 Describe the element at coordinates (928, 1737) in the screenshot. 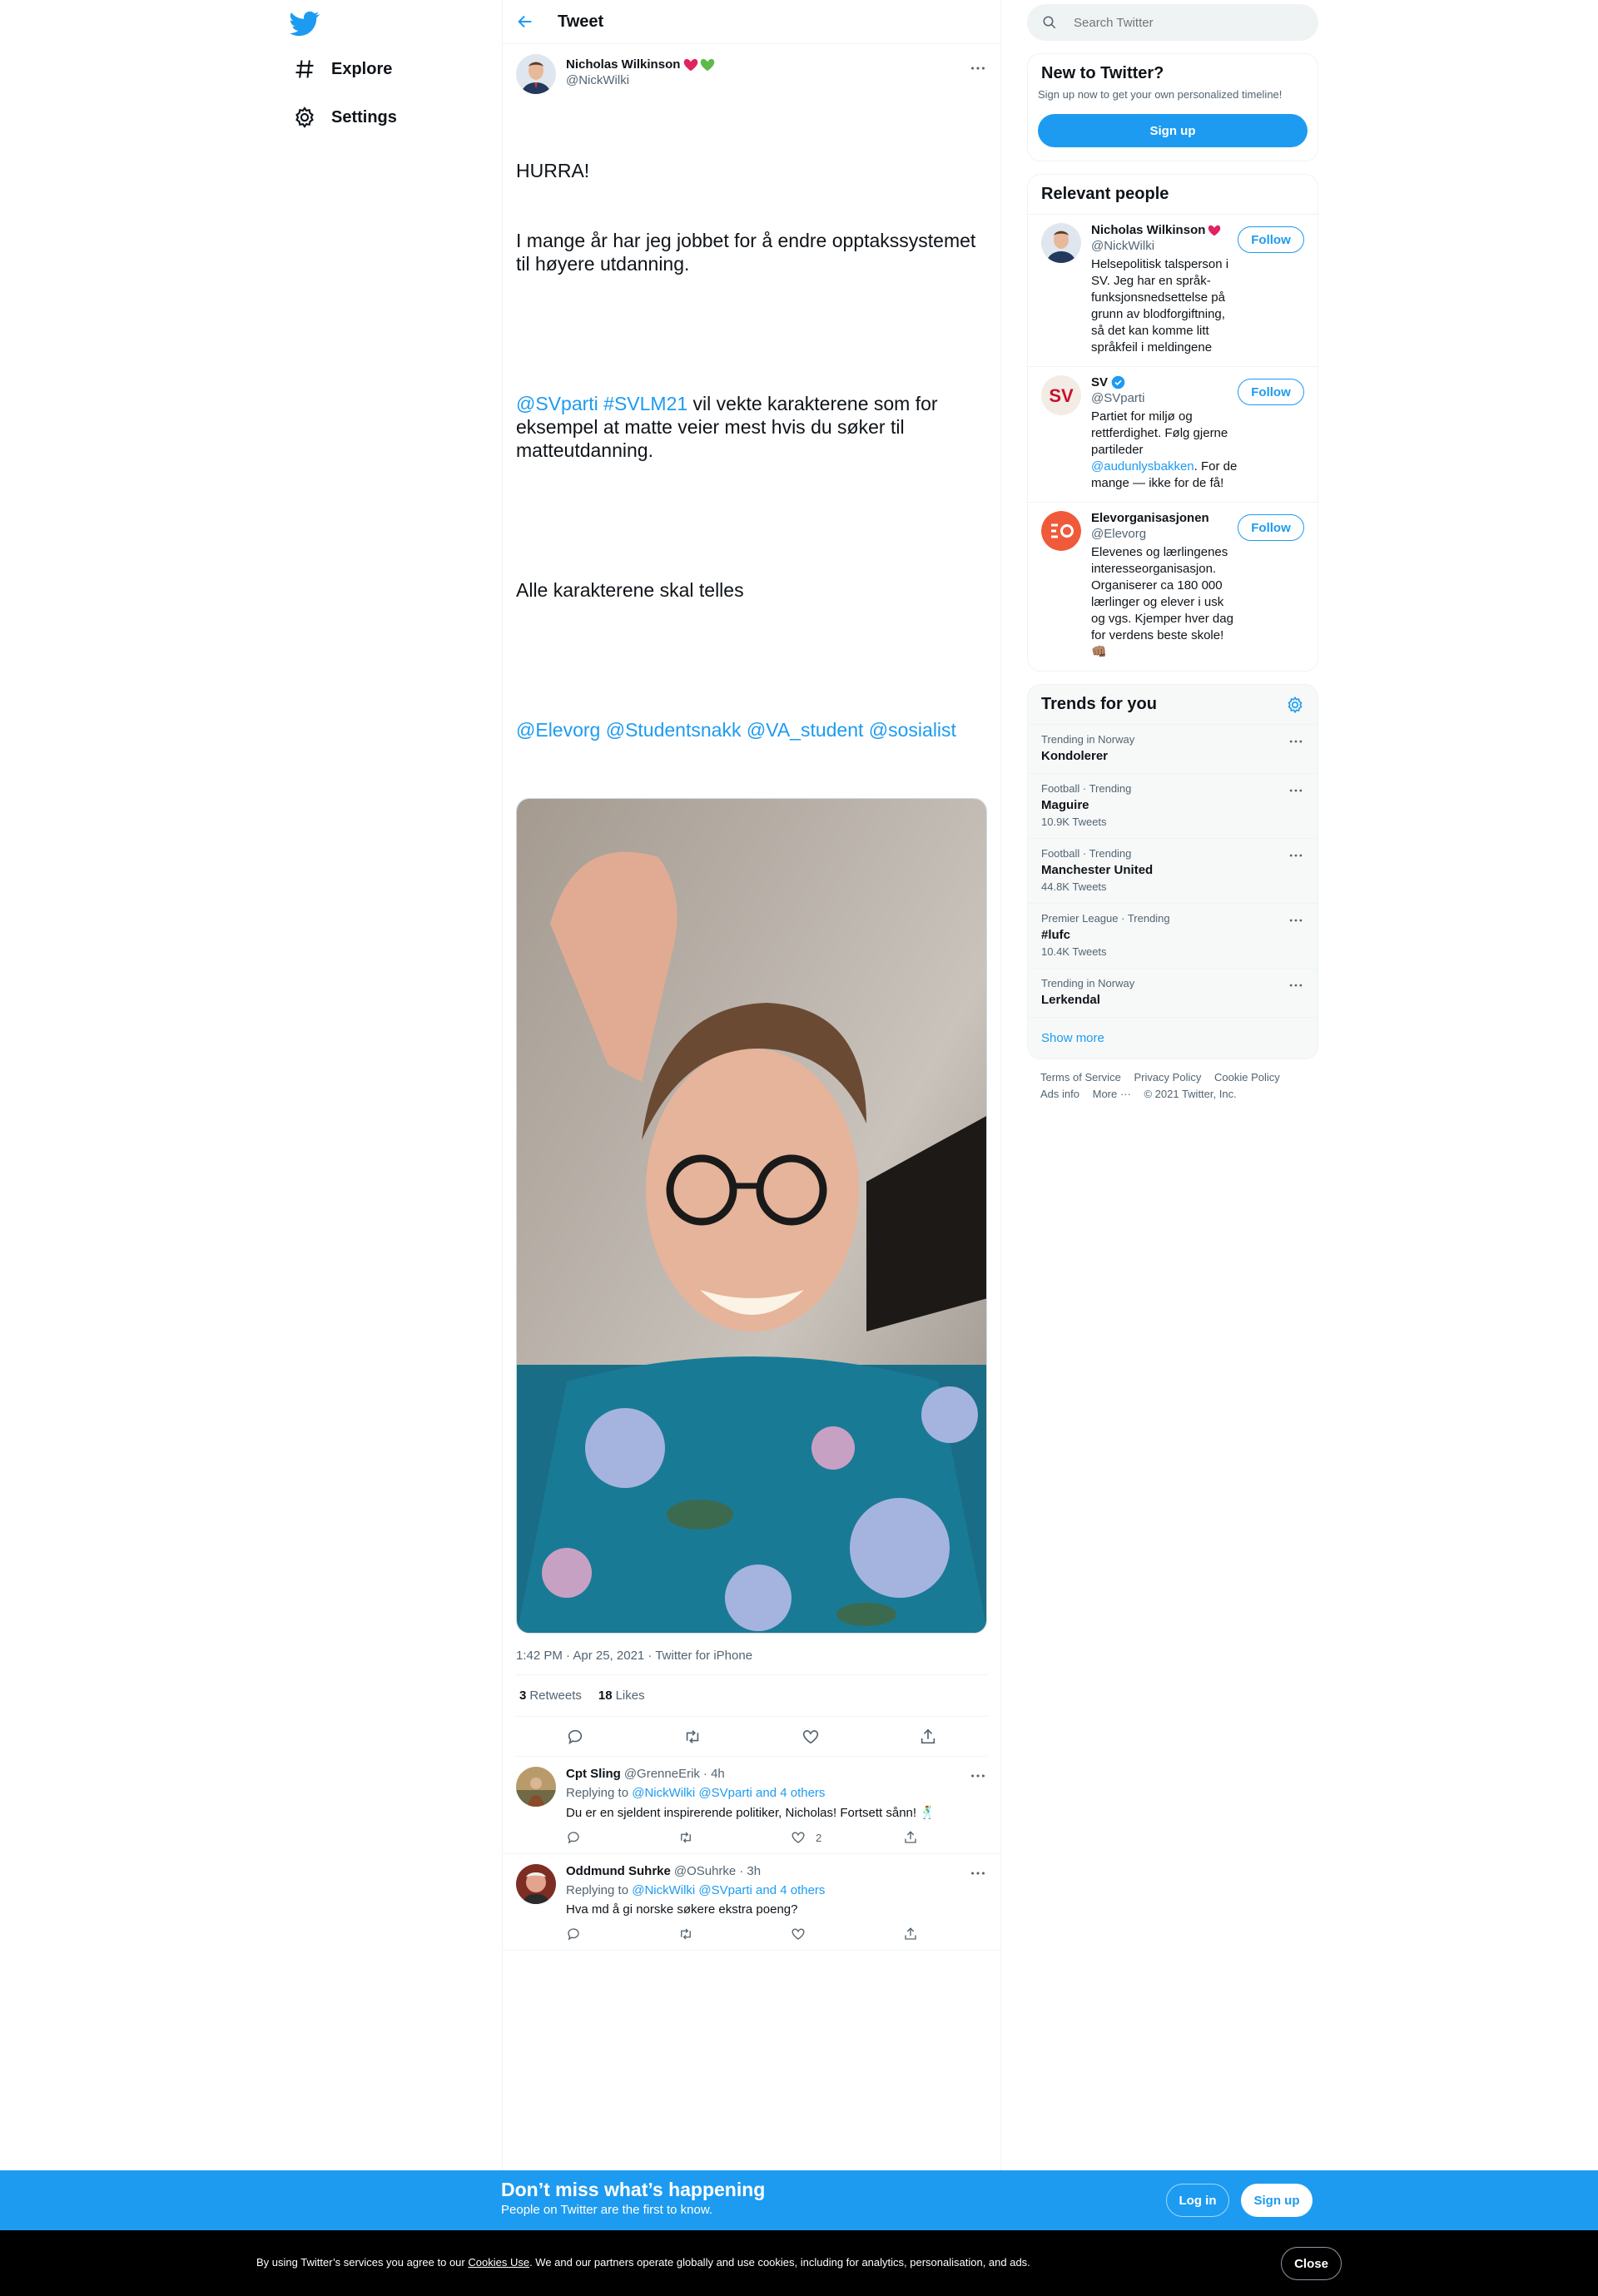

I see `share-icon` at that location.